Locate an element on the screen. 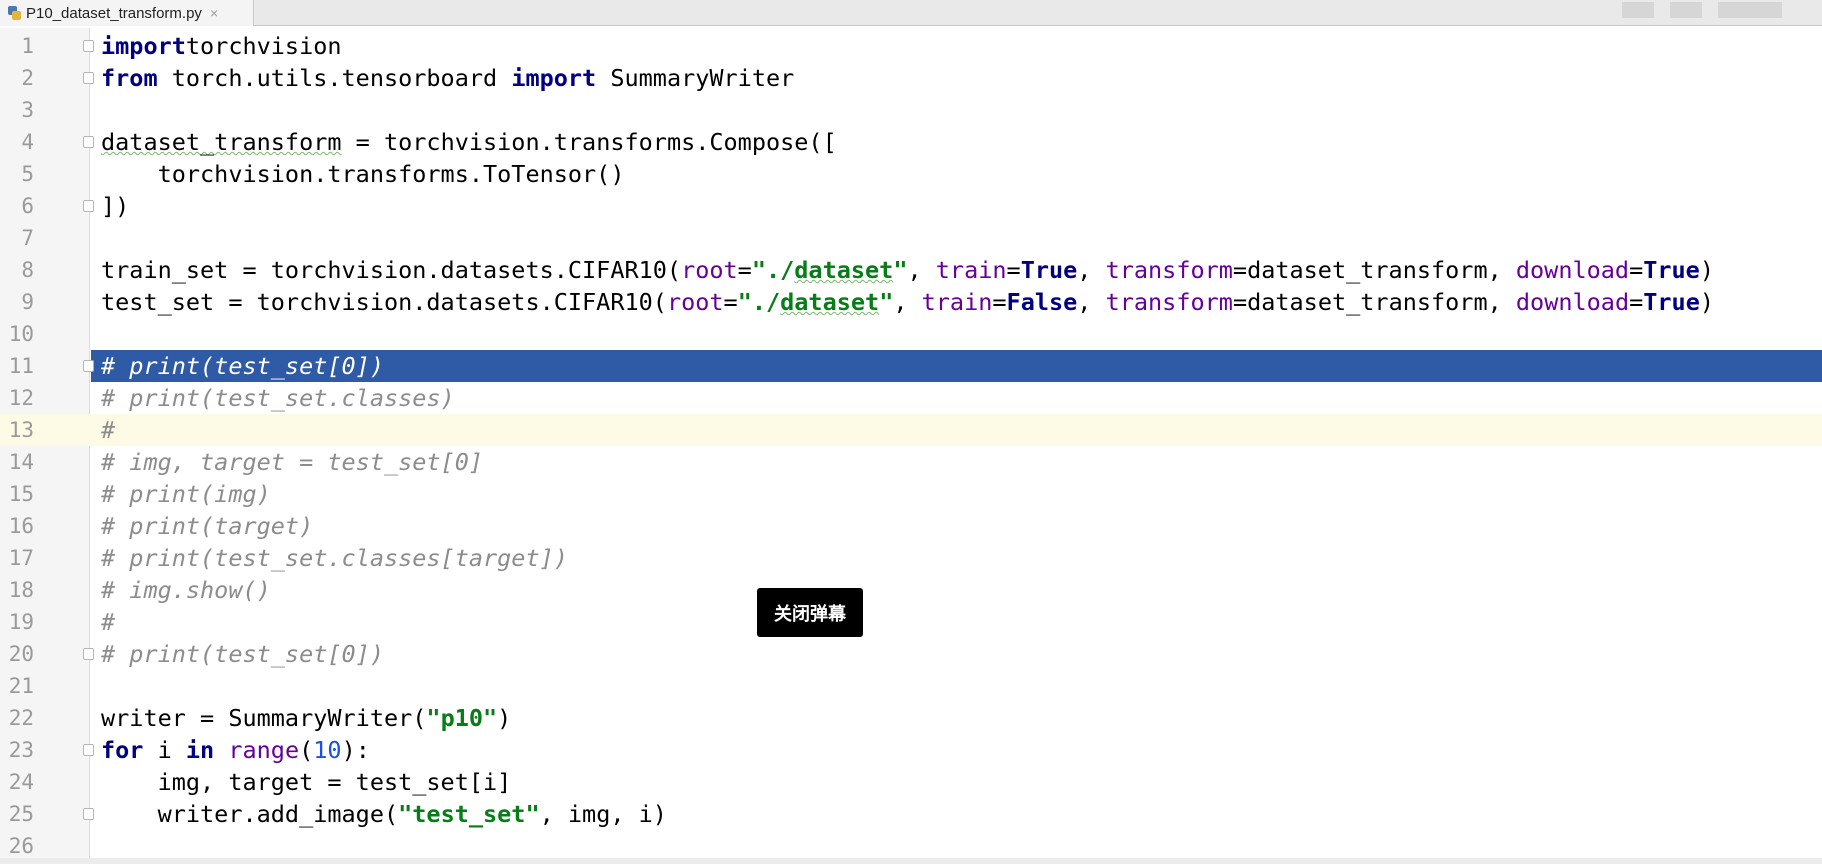 This screenshot has height=864, width=1822. line-number: 4 is located at coordinates (27, 142).